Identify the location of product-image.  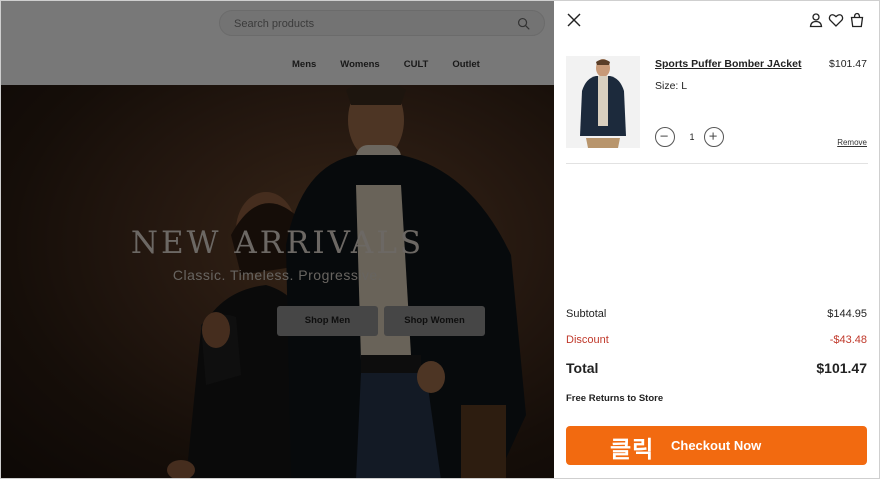
(603, 102).